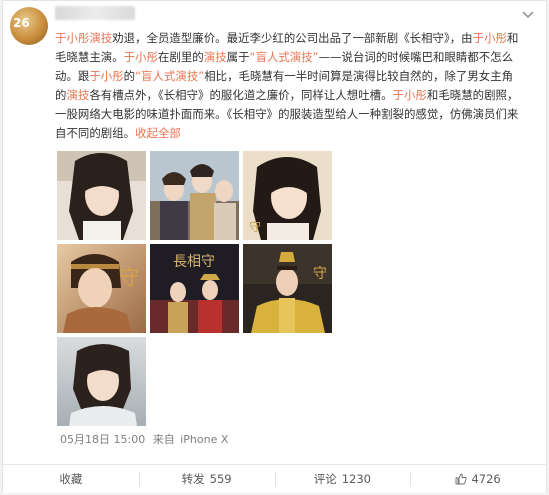 The image size is (549, 495). I want to click on post-text-segment: 的, so click(129, 76).